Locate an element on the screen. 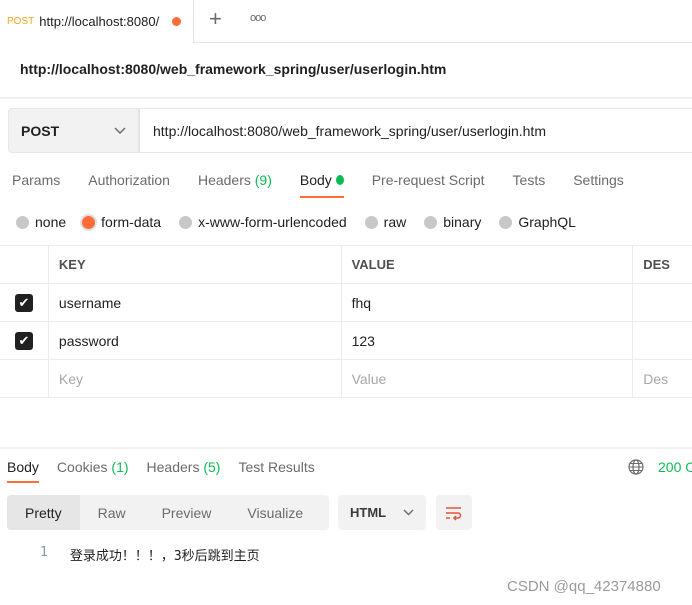  key-cell: username is located at coordinates (194, 302).